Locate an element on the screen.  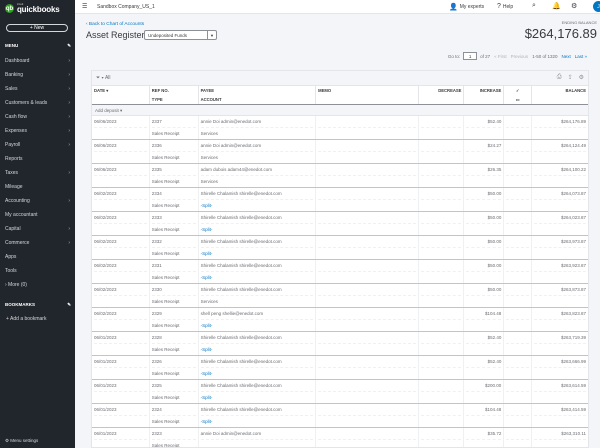
previous-page-link: Previous is located at coordinates (520, 56).